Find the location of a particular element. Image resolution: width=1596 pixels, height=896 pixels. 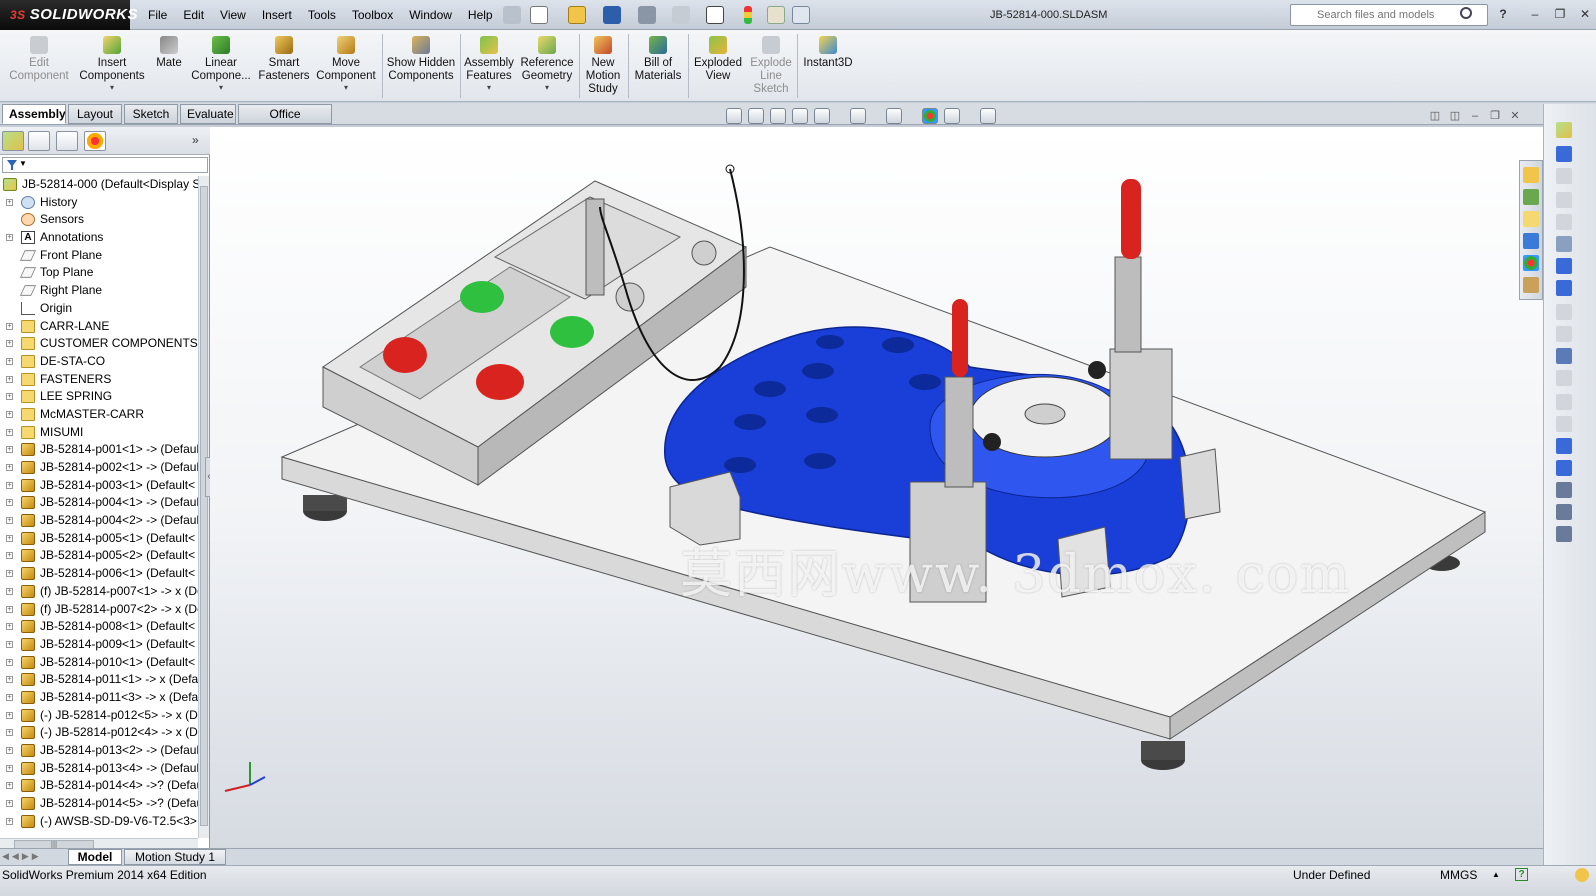

expand-pane-icon: » is located at coordinates (195, 140).